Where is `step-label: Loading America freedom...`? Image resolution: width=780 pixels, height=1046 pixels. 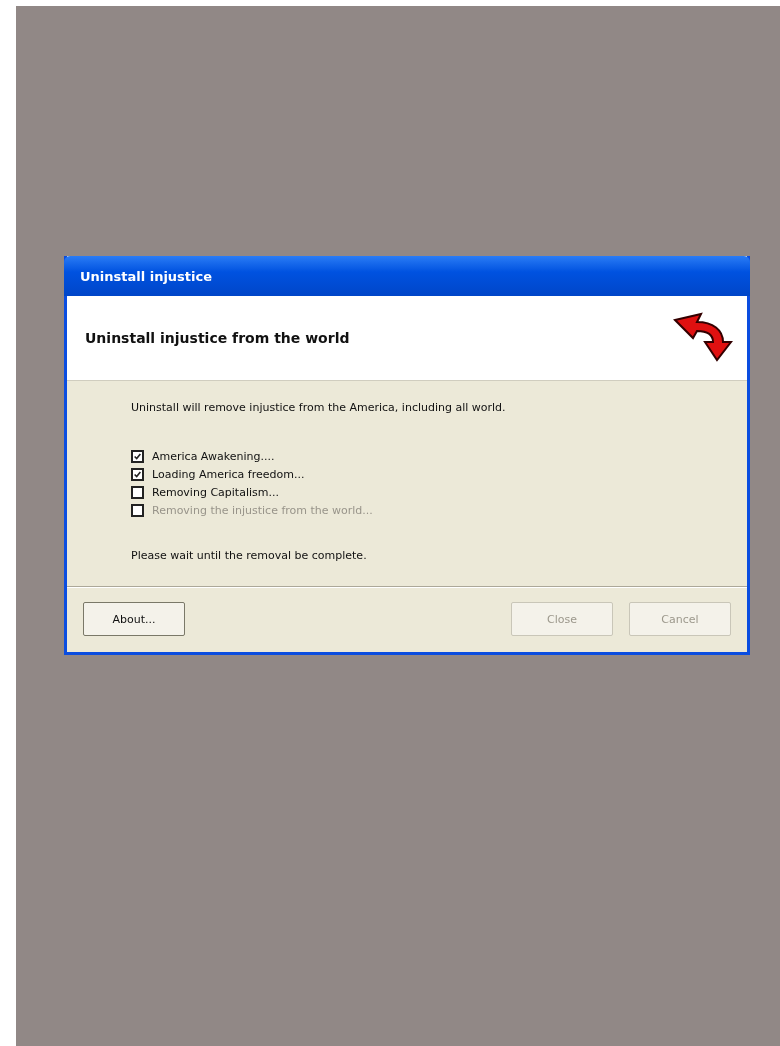
step-label: Loading America freedom... is located at coordinates (228, 474).